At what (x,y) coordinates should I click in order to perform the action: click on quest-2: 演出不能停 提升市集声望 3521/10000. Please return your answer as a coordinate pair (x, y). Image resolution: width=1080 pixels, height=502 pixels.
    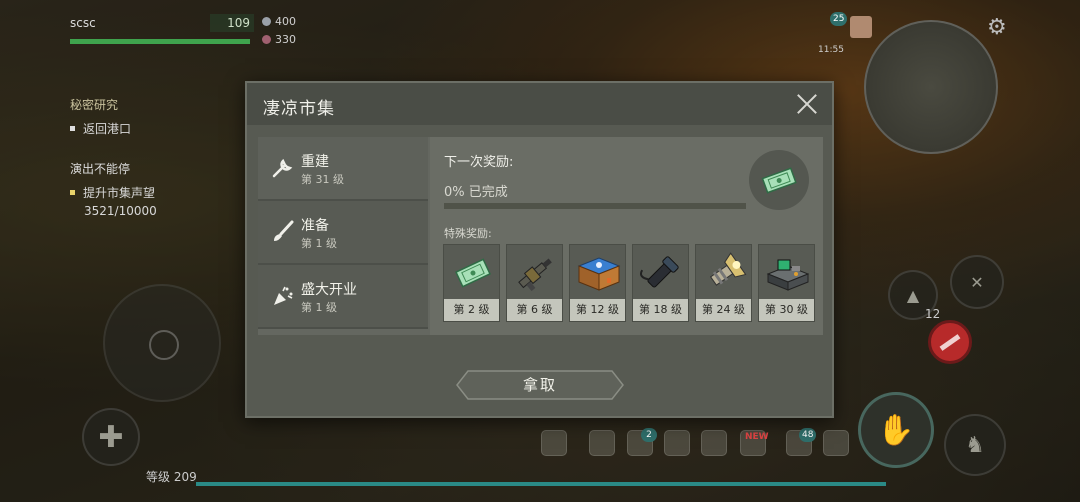
    Looking at the image, I should click on (113, 189).